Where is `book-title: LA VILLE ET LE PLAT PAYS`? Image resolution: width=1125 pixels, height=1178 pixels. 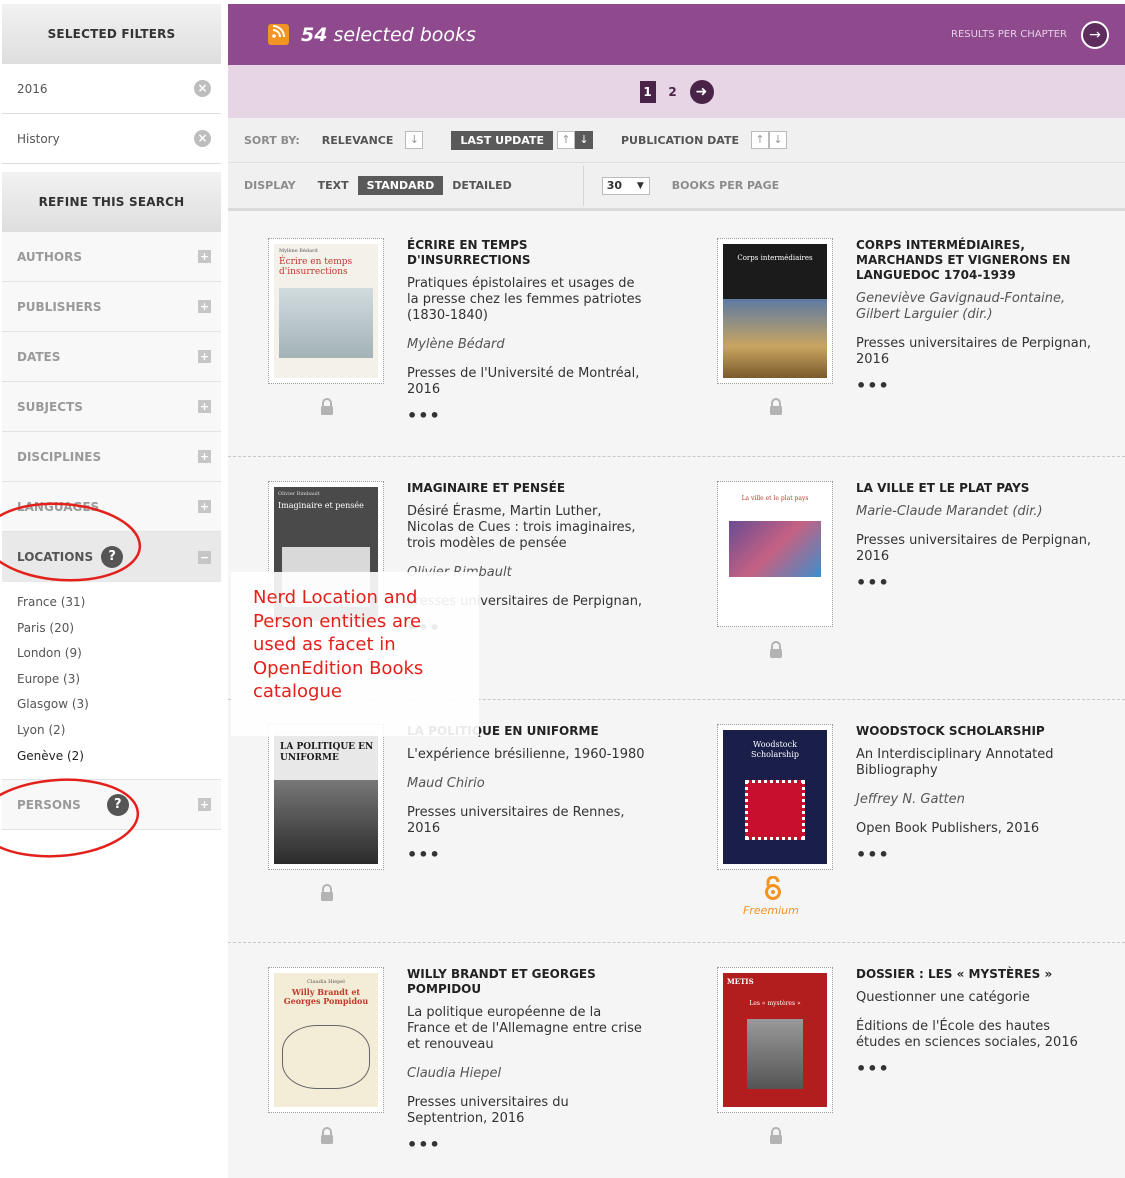
book-title: LA VILLE ET LE PLAT PAYS is located at coordinates (976, 488).